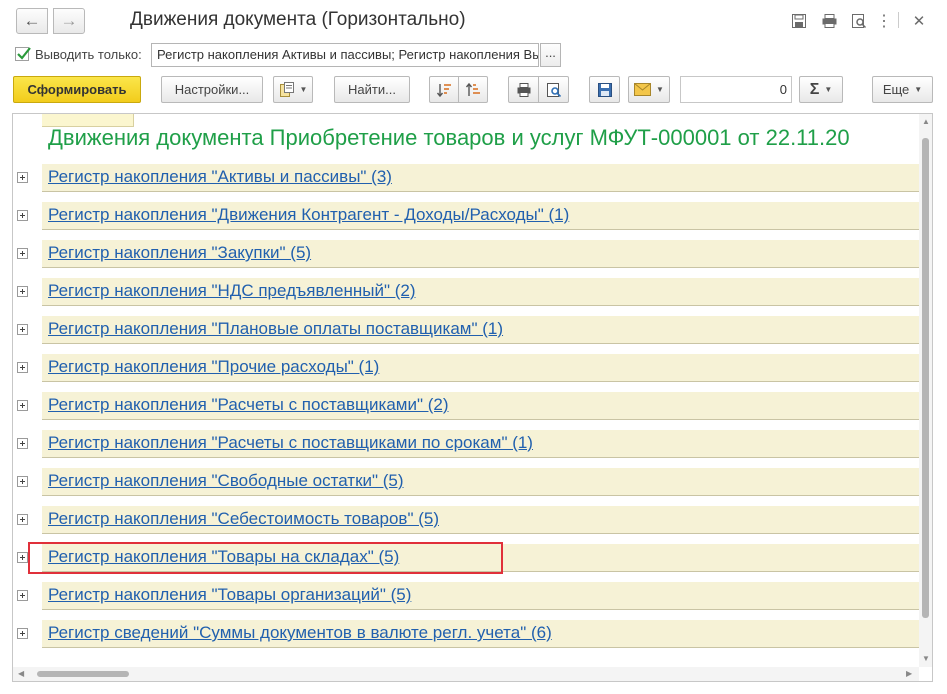  I want to click on scroll-down-icon: ▼, so click(926, 658).